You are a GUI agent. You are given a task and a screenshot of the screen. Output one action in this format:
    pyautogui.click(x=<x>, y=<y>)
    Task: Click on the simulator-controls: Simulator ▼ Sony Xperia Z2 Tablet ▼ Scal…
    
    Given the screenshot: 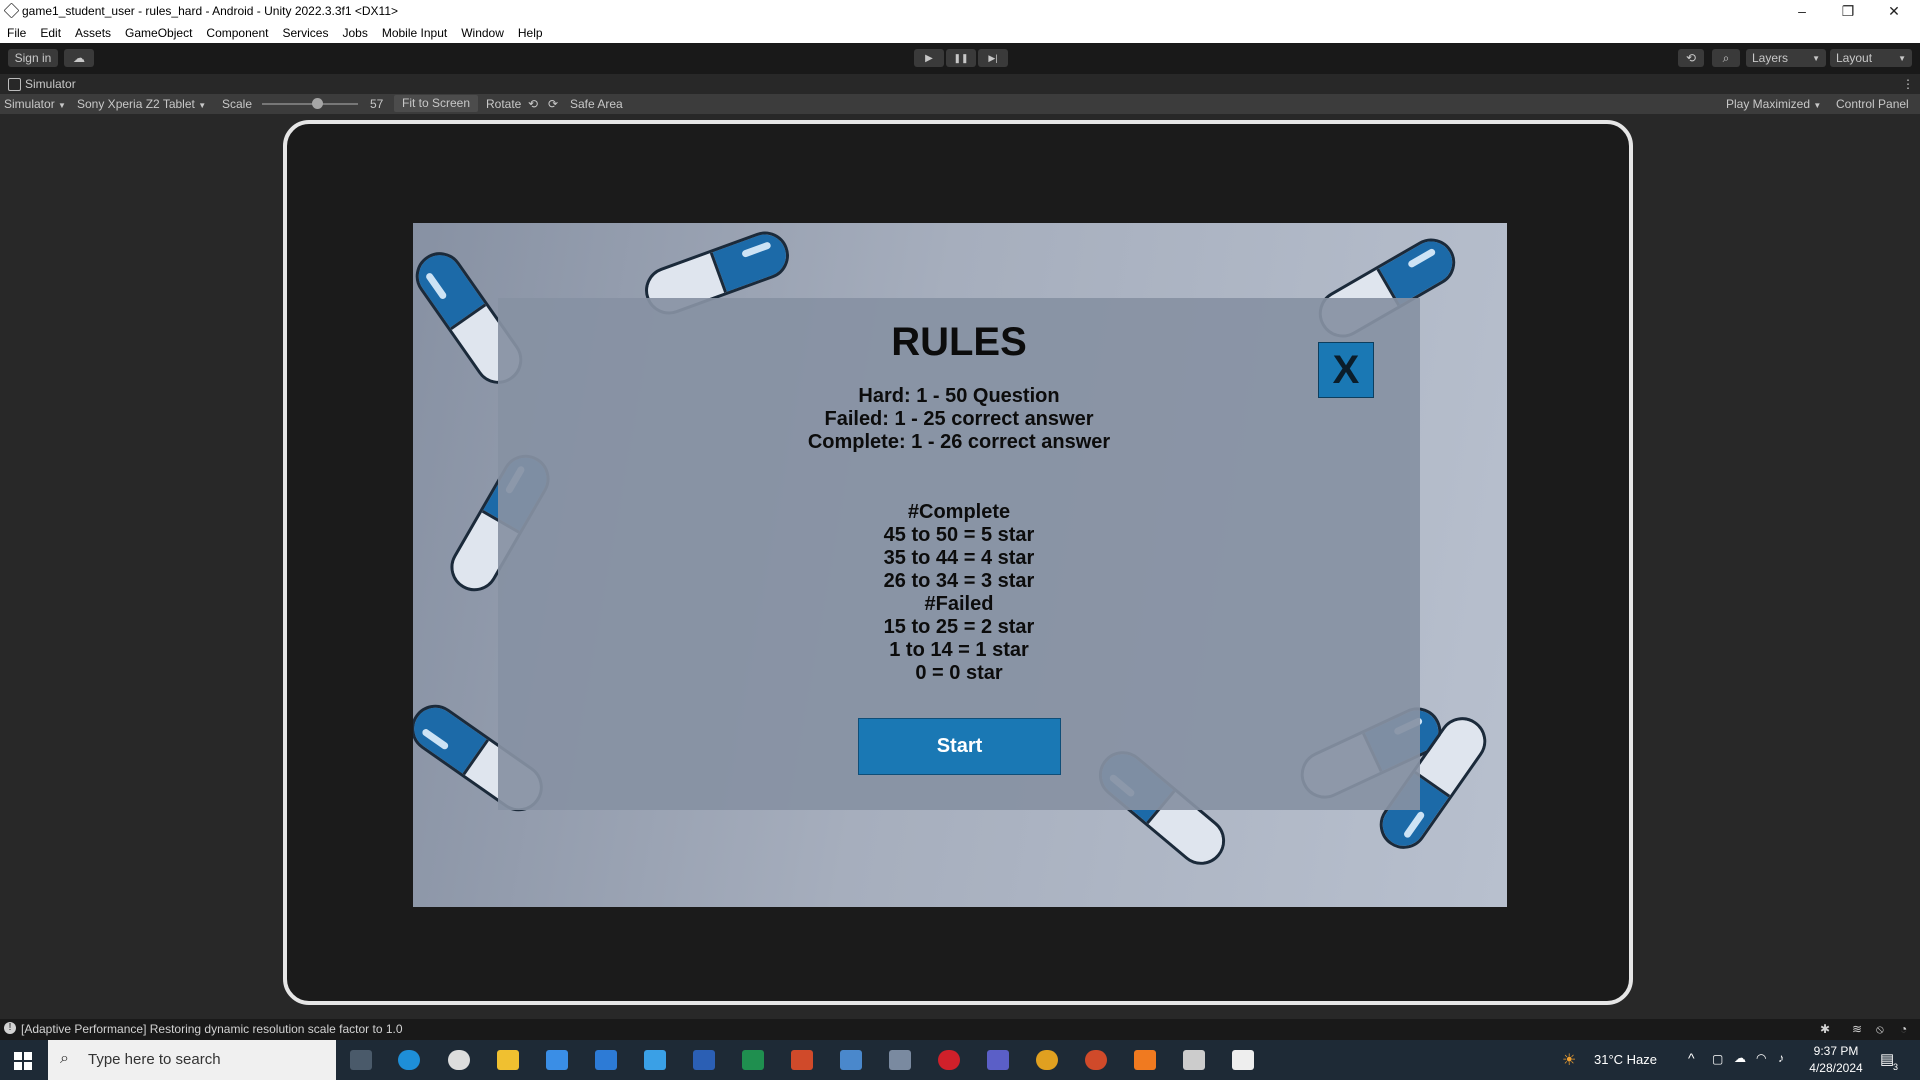 What is the action you would take?
    pyautogui.click(x=960, y=104)
    